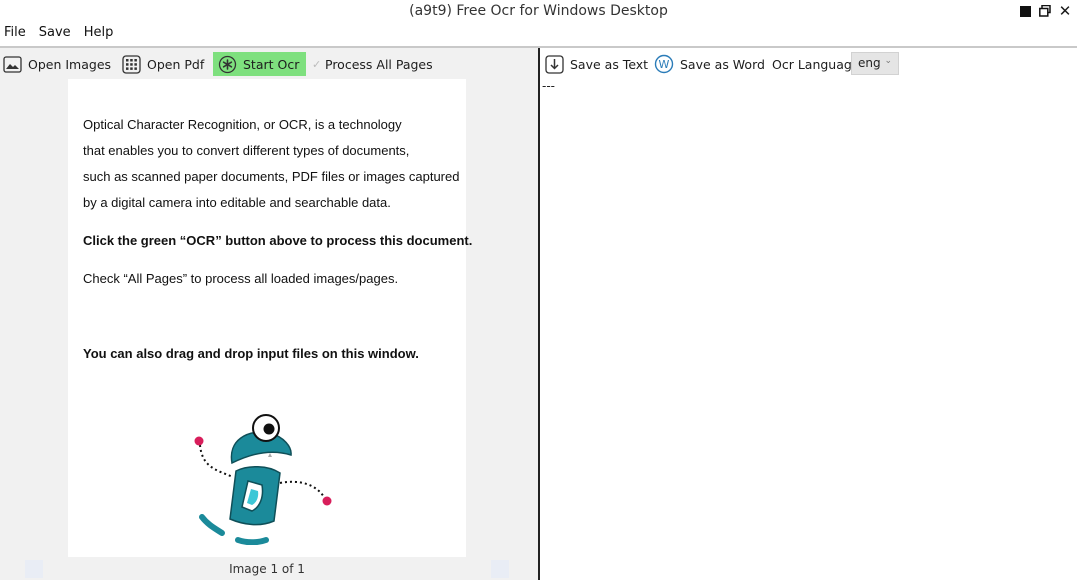 Image resolution: width=1077 pixels, height=580 pixels. Describe the element at coordinates (869, 63) in the screenshot. I see `ocr-language-value: eng` at that location.